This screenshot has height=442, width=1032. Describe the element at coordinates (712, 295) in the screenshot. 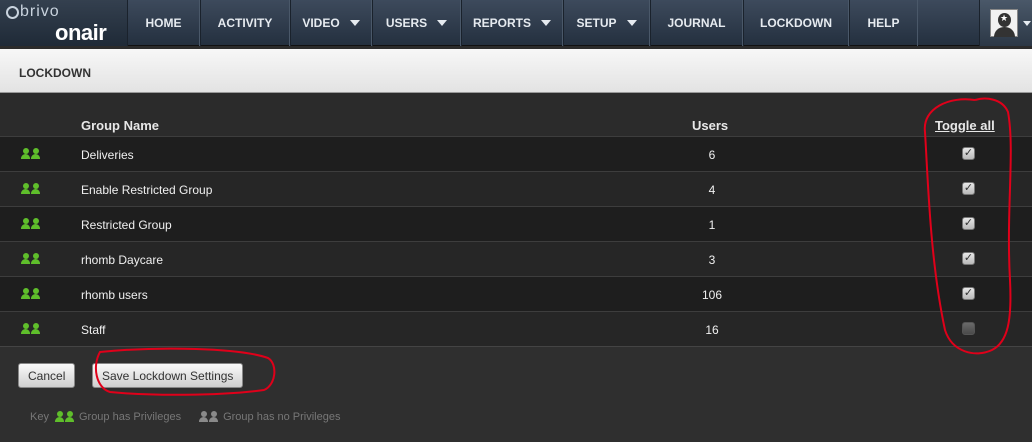

I see `user-count: 106` at that location.